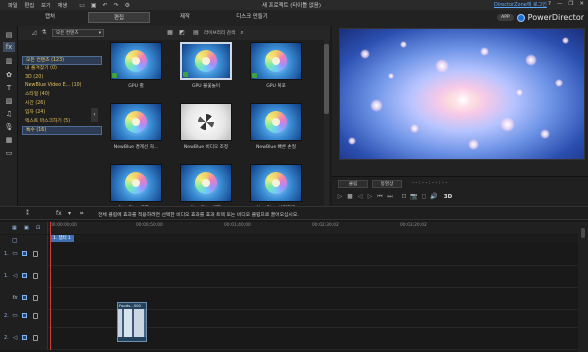  I want to click on sparkle, so click(442, 66).